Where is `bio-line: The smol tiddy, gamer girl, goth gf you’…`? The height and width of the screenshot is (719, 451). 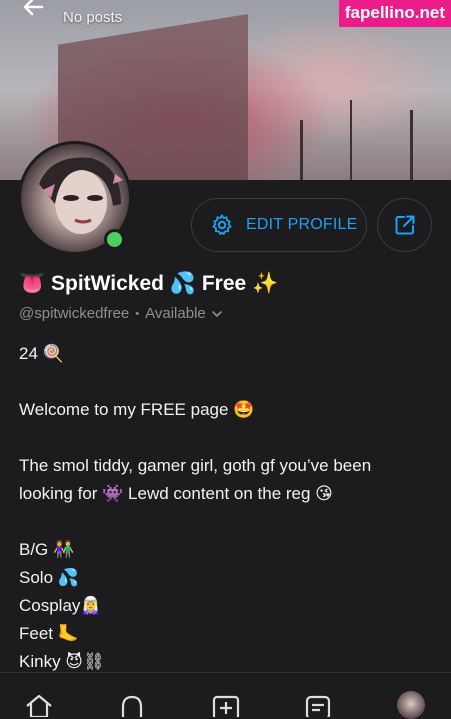 bio-line: The smol tiddy, gamer girl, goth gf you’… is located at coordinates (195, 465).